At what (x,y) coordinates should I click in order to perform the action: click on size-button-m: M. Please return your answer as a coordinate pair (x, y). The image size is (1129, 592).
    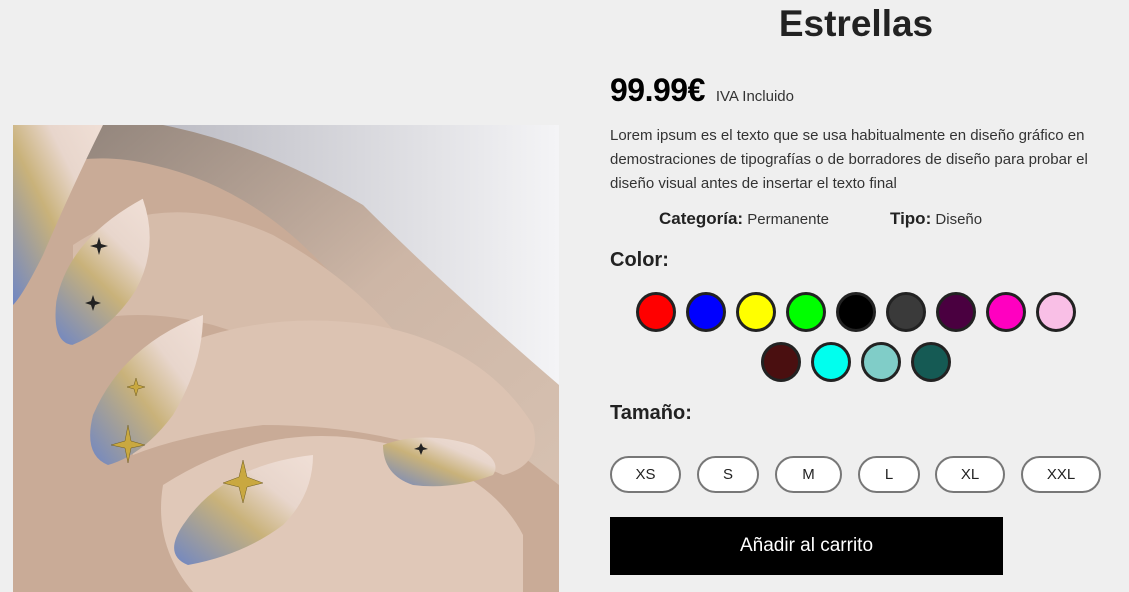
    Looking at the image, I should click on (808, 474).